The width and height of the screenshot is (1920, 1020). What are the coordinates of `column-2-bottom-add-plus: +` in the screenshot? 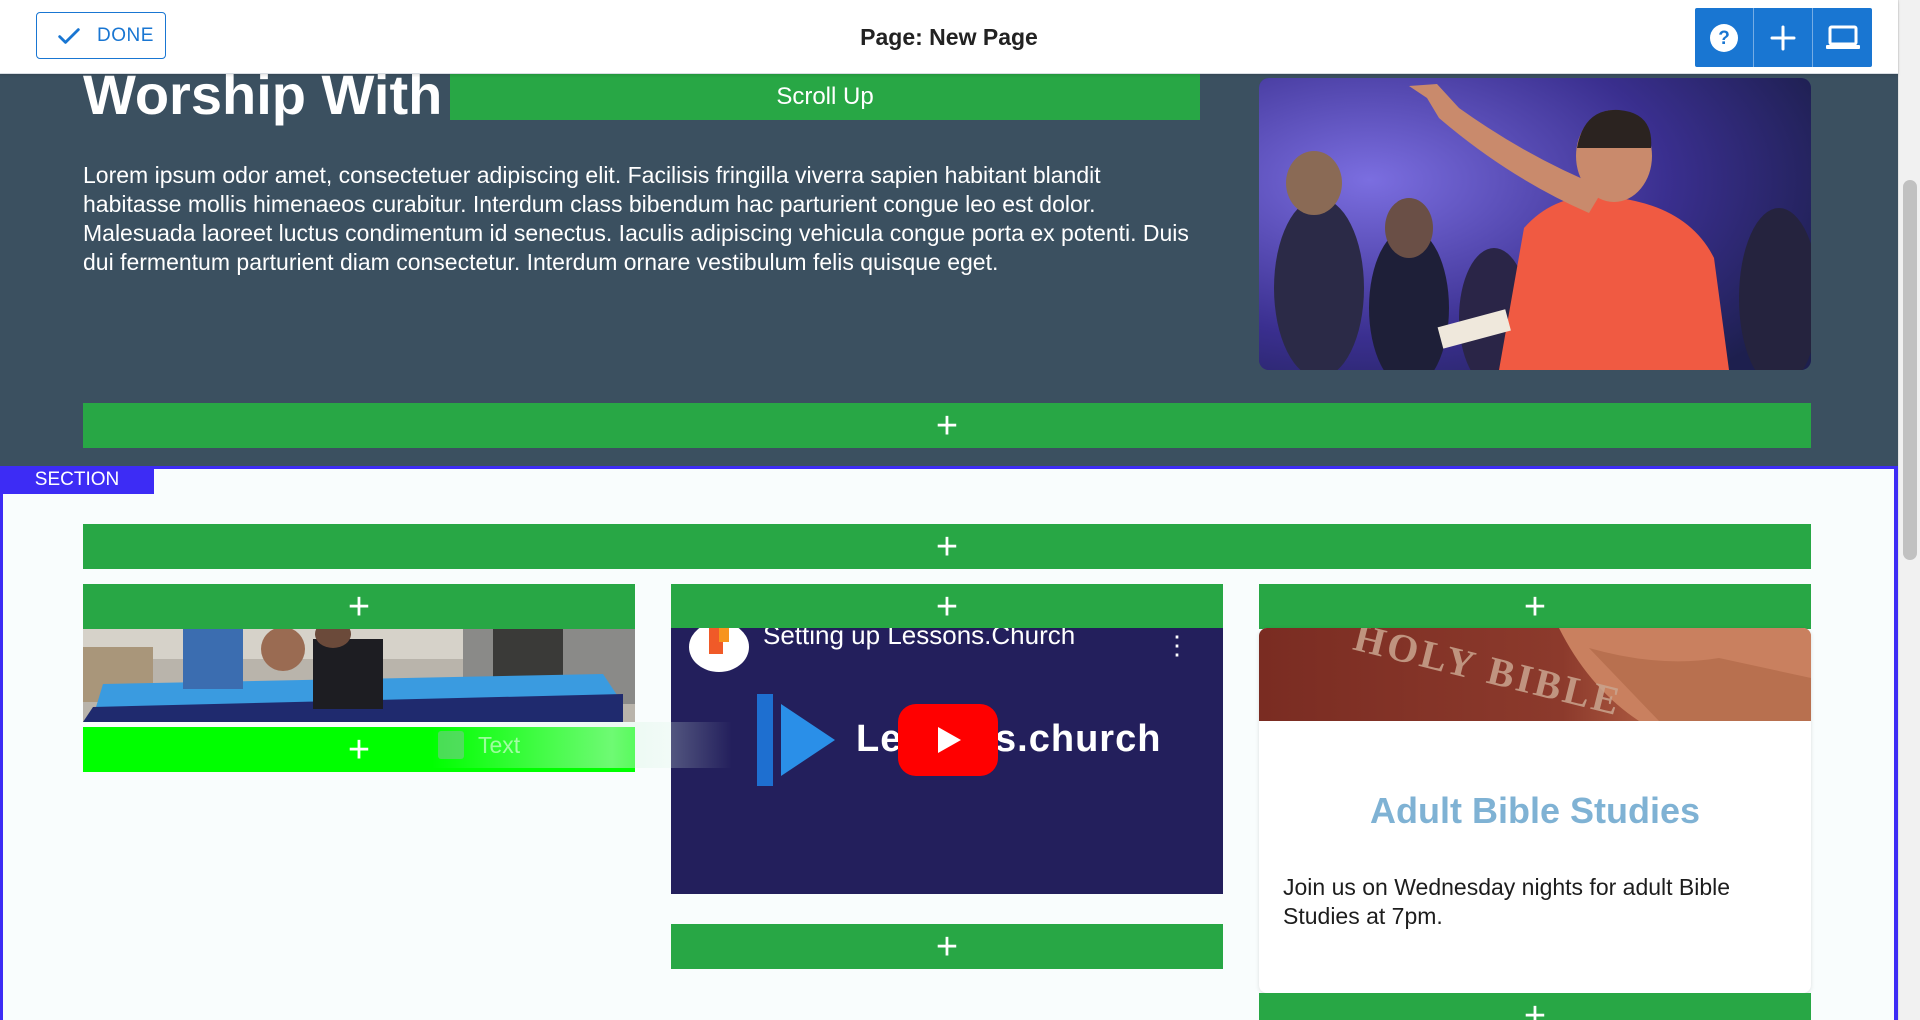 It's located at (947, 946).